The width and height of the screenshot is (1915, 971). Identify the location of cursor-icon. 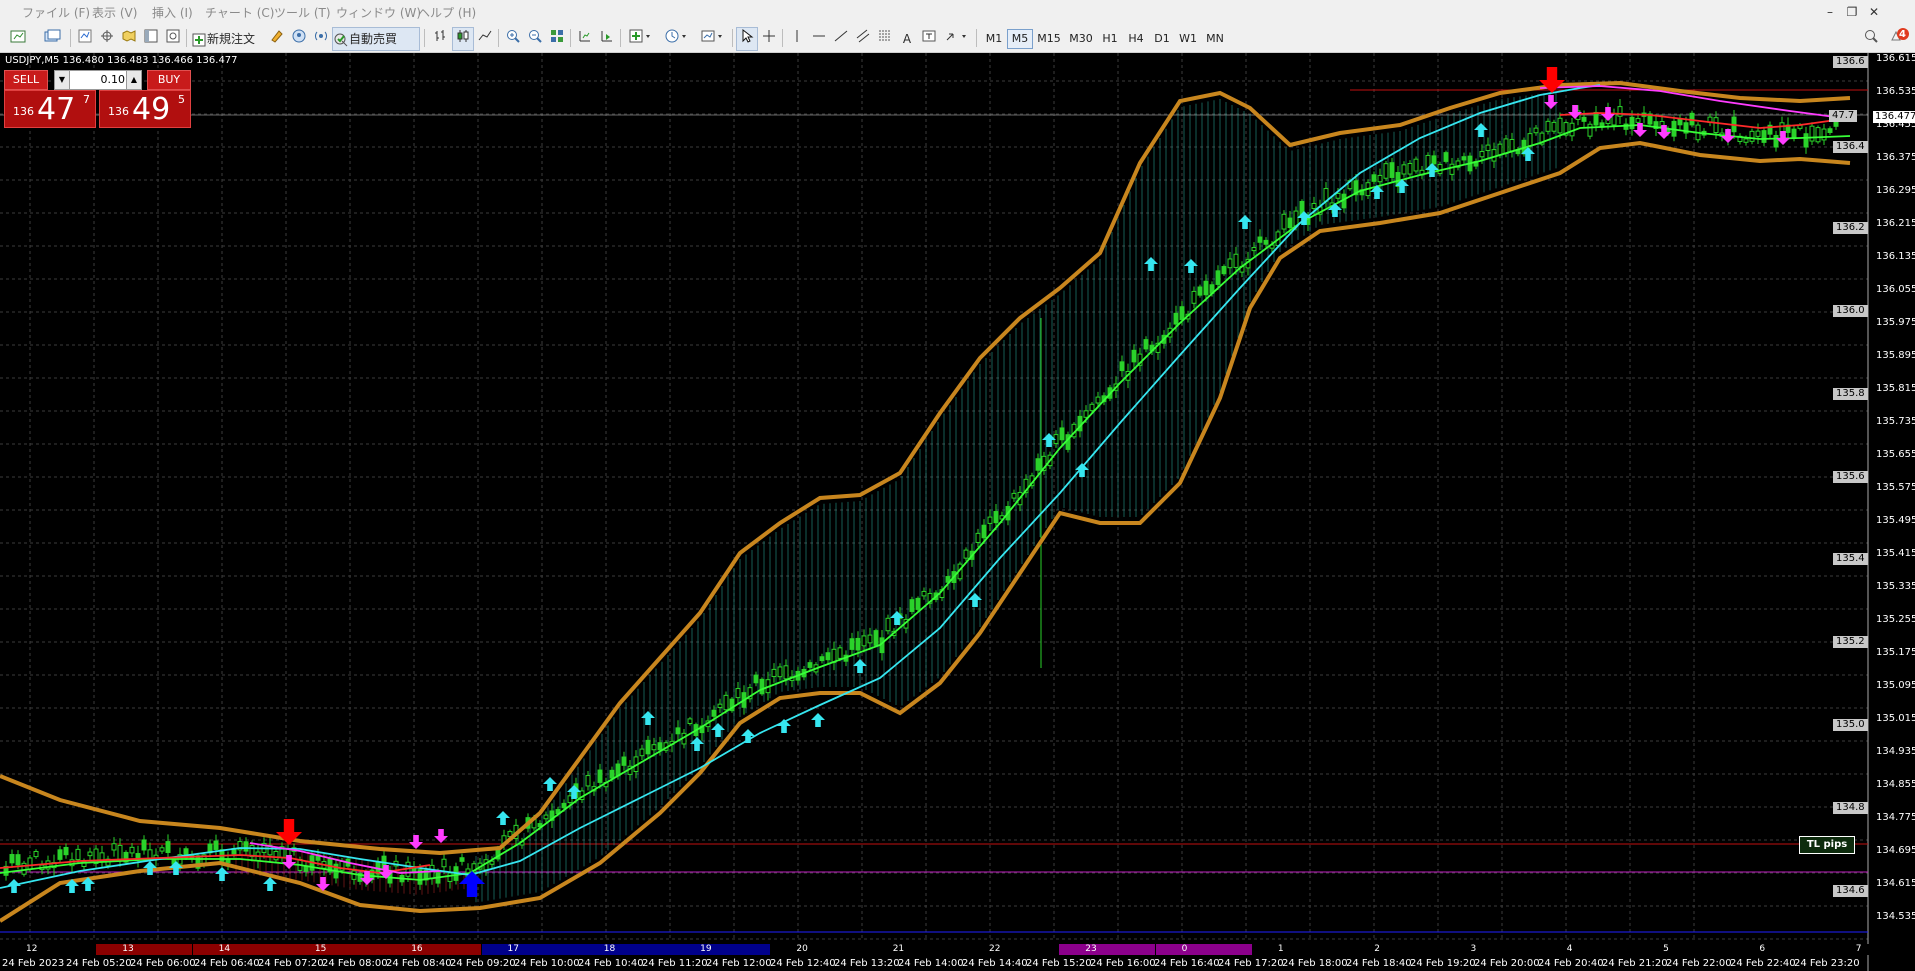
(747, 39).